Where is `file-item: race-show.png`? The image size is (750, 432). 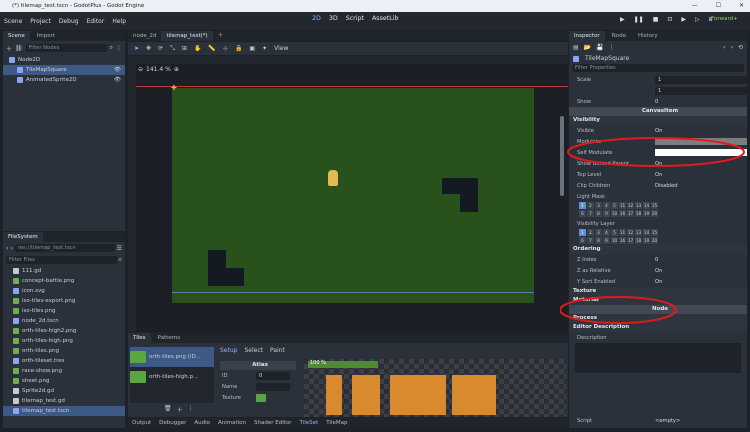
file-item: race-show.png is located at coordinates (64, 371).